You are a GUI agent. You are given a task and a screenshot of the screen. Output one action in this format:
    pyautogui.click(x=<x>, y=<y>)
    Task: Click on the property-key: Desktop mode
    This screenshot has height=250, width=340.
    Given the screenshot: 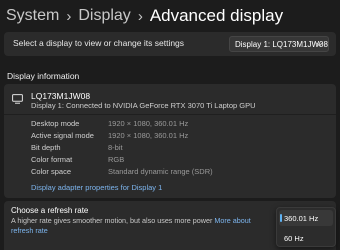 What is the action you would take?
    pyautogui.click(x=55, y=123)
    